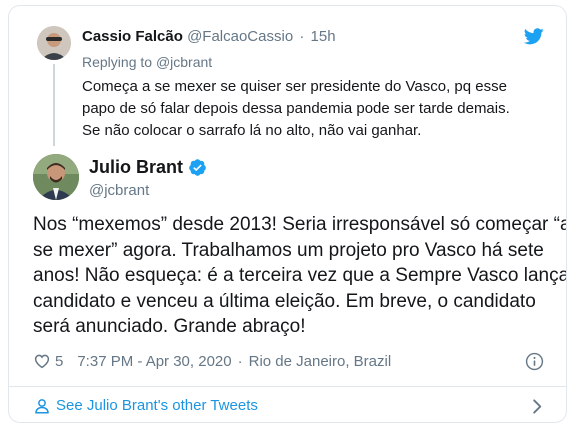 Image resolution: width=576 pixels, height=430 pixels. I want to click on author-name-row: Julio Brant, so click(148, 167).